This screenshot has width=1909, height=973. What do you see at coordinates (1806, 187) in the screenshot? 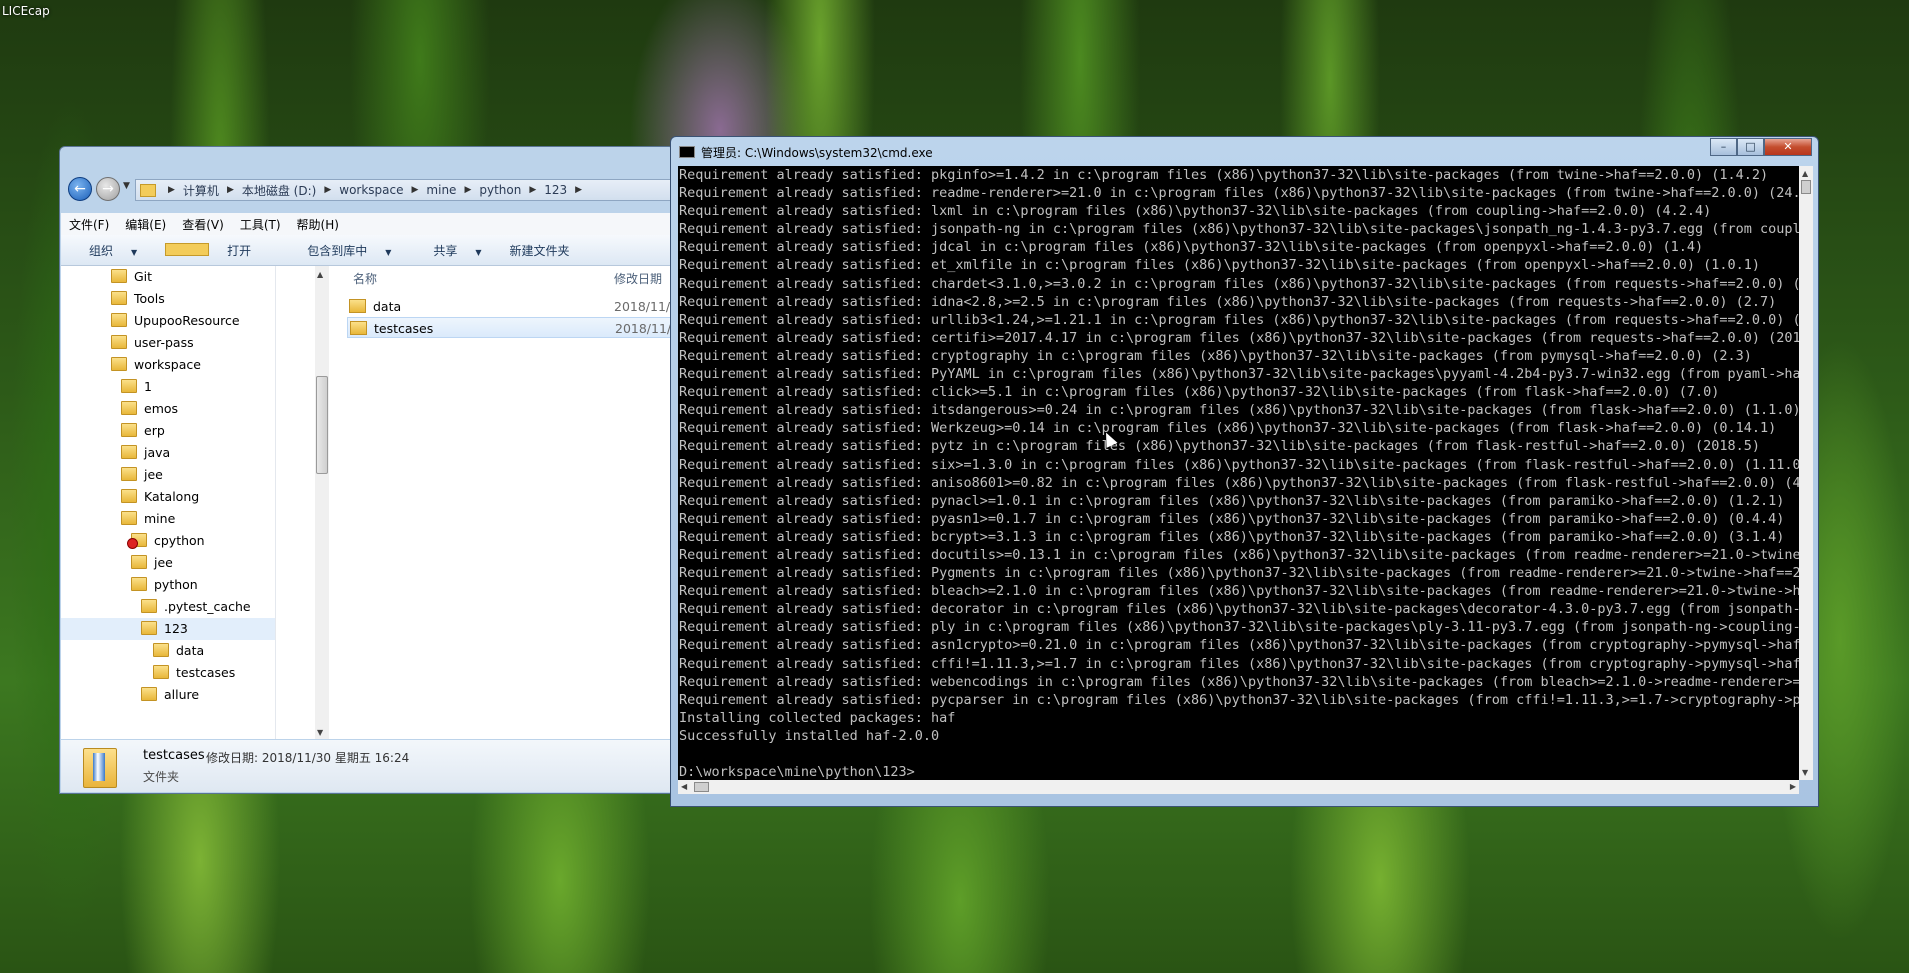
I see `vertical-scrollbar-thumb` at bounding box center [1806, 187].